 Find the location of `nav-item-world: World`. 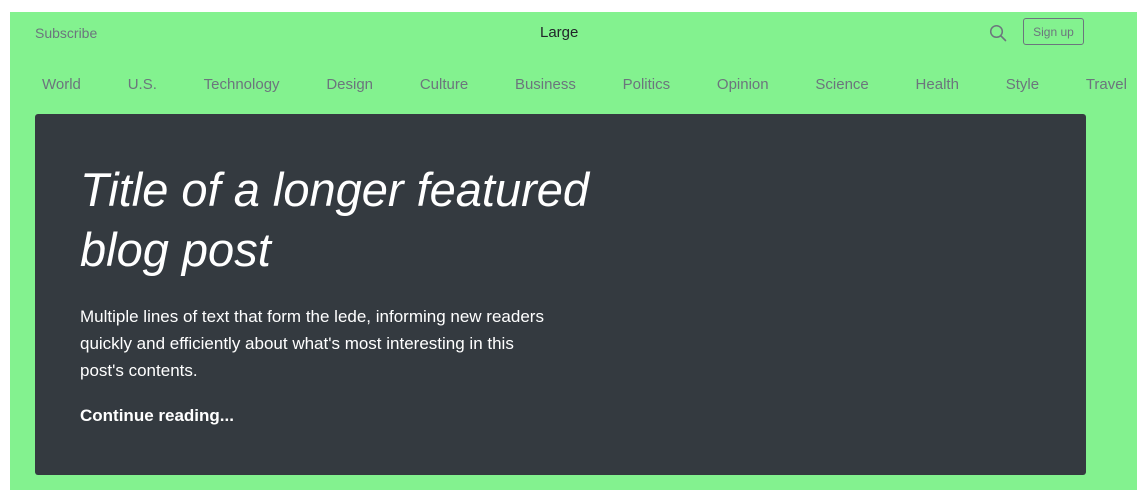

nav-item-world: World is located at coordinates (61, 84).